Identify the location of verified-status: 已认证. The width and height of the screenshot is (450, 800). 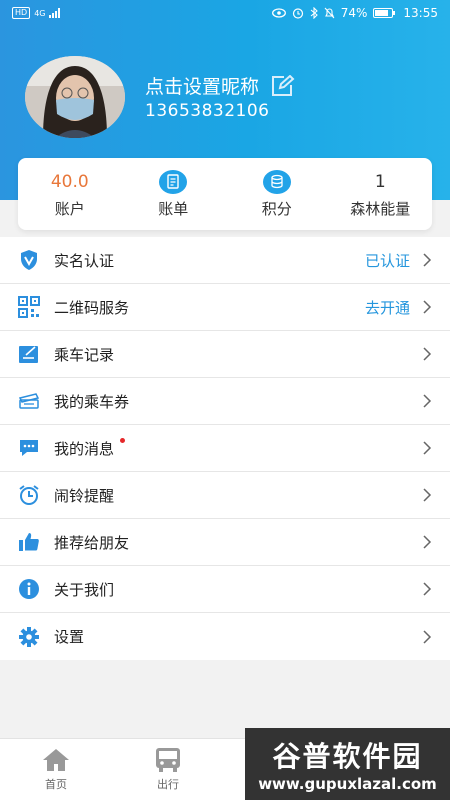
(387, 260).